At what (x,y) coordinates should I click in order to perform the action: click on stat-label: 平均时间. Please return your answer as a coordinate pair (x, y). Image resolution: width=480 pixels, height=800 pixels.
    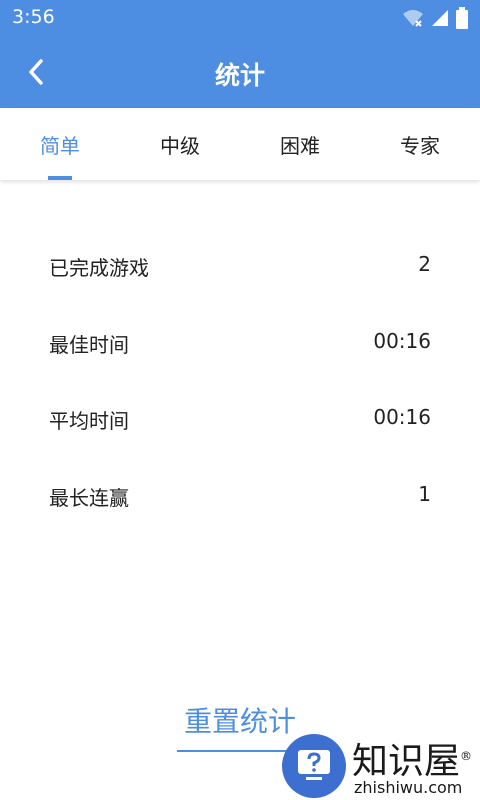
    Looking at the image, I should click on (89, 421).